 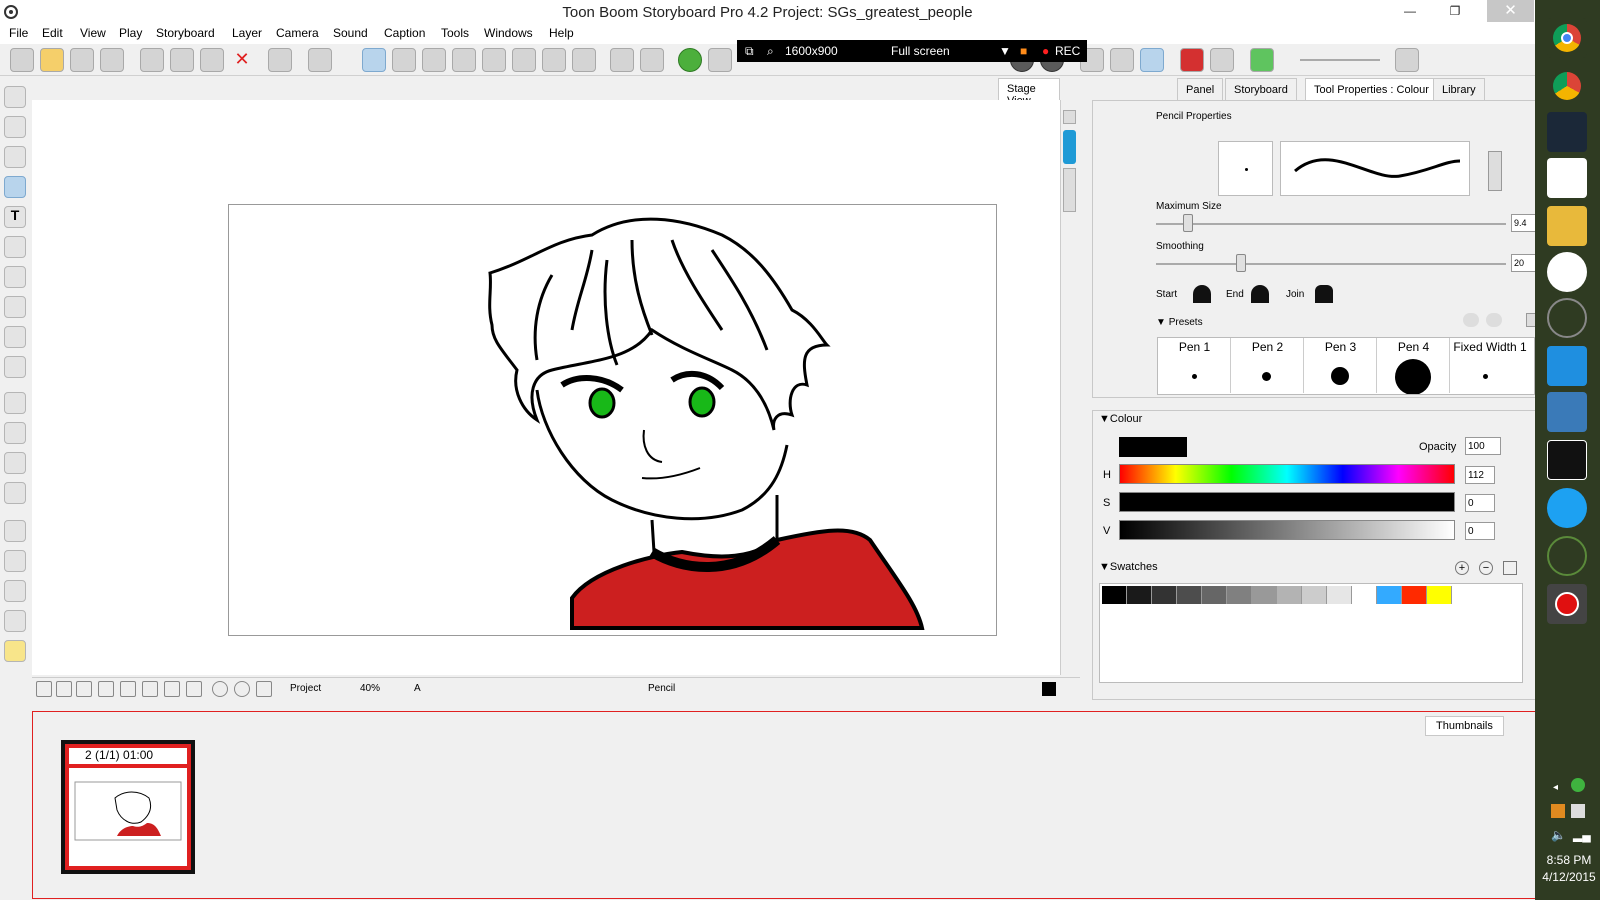 I want to click on start-cap-icon, so click(x=1202, y=294).